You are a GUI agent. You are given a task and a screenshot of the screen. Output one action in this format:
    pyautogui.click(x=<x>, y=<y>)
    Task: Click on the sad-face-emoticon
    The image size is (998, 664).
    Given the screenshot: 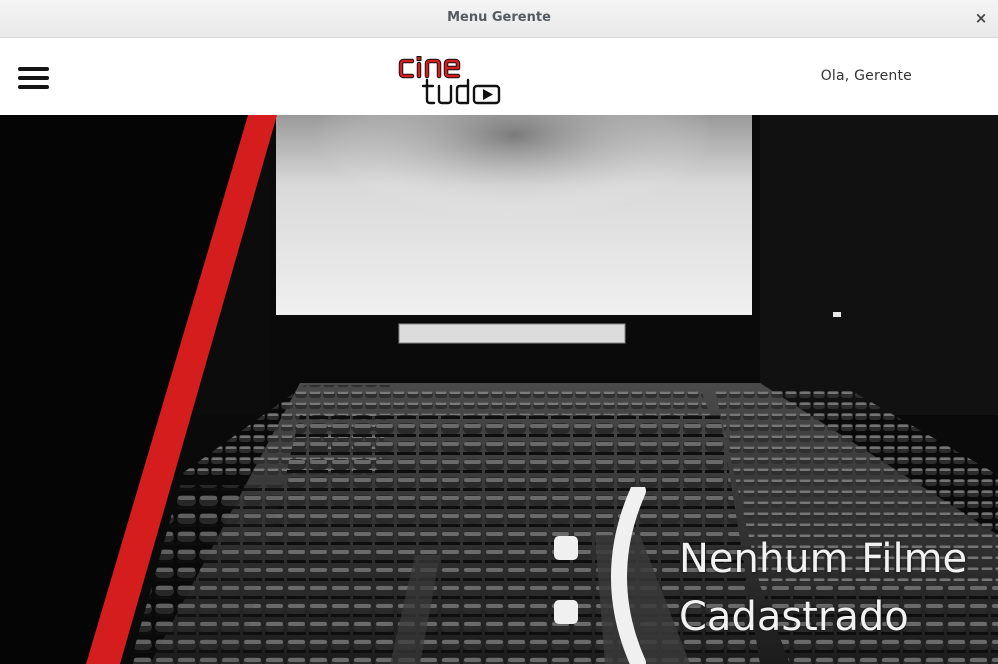 What is the action you would take?
    pyautogui.click(x=608, y=575)
    